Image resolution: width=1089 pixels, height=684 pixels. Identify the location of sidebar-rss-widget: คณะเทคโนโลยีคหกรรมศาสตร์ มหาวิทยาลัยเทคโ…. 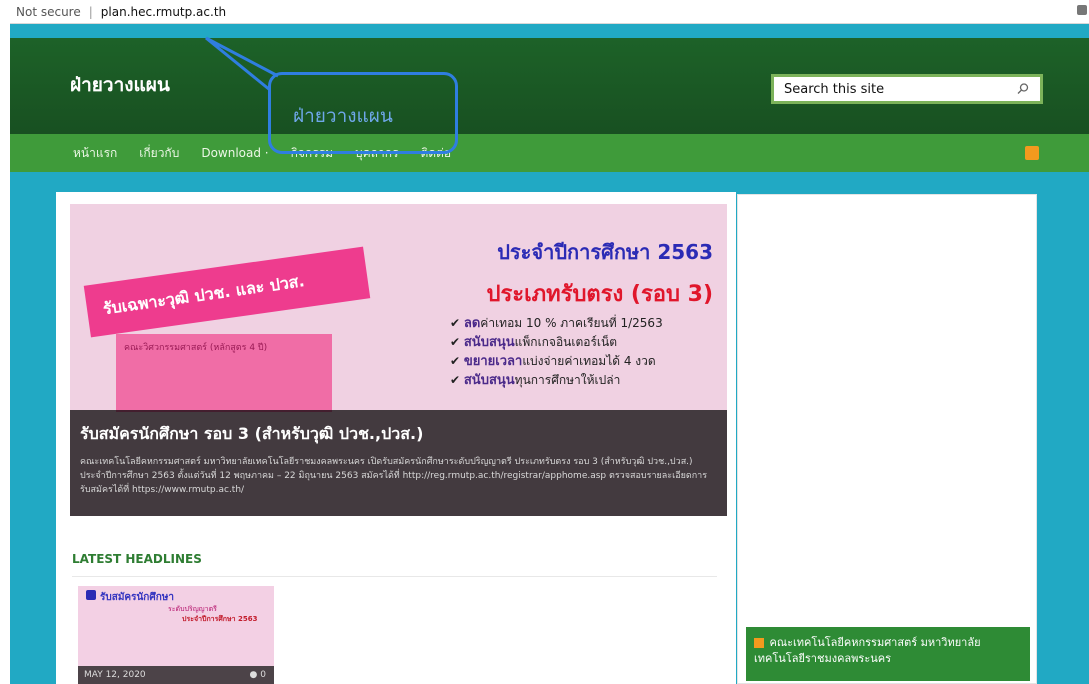
(888, 654).